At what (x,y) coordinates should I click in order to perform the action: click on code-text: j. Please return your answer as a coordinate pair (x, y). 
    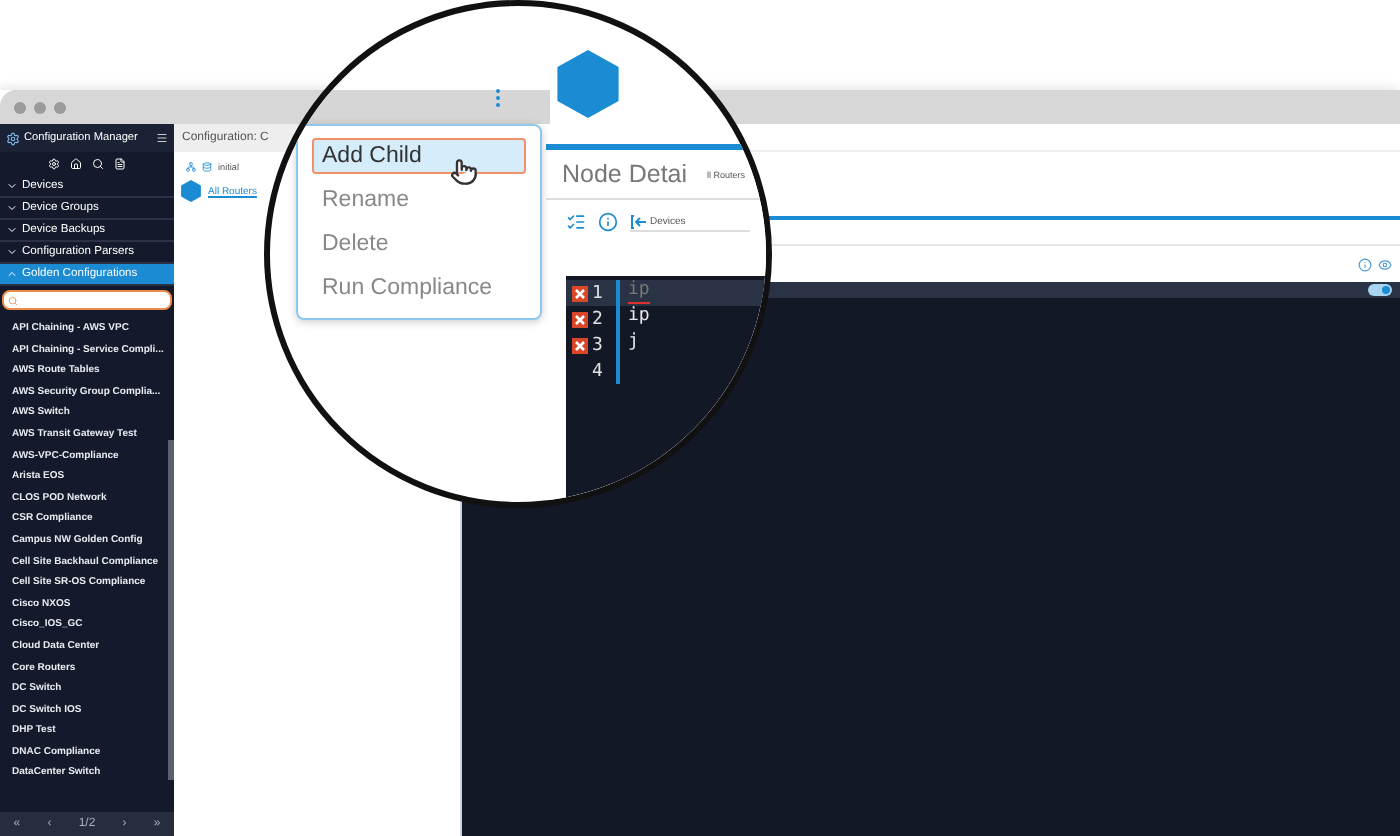
    Looking at the image, I should click on (633, 345).